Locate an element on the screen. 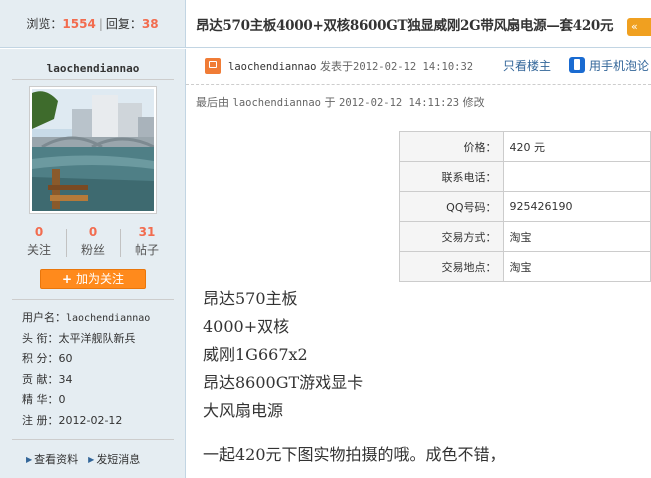 The image size is (651, 478). profile-row-registered: 注 册：2012-02-12 is located at coordinates (102, 421).